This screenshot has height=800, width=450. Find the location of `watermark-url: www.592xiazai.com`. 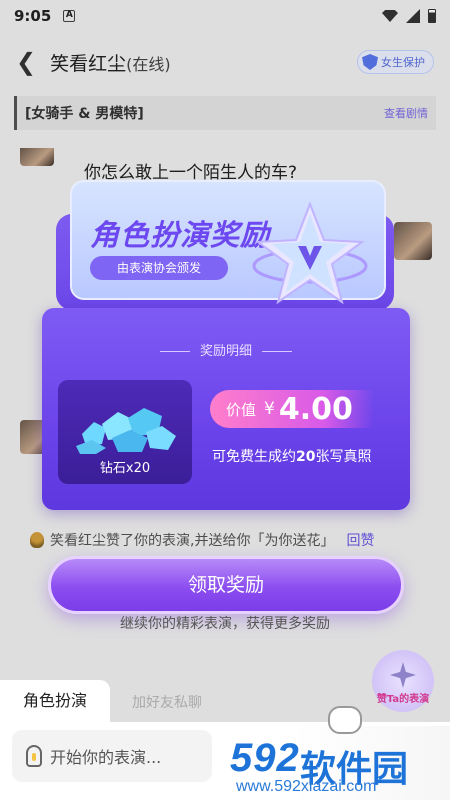

watermark-url: www.592xiazai.com is located at coordinates (306, 786).